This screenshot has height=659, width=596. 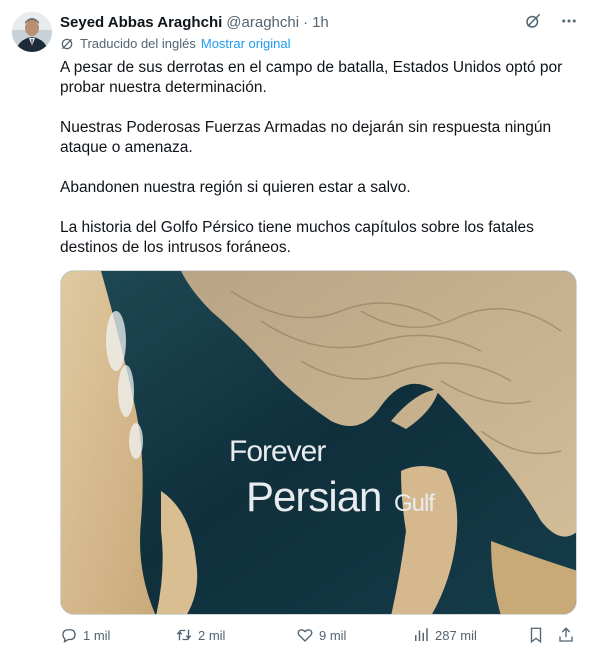 I want to click on views-icon, so click(x=421, y=635).